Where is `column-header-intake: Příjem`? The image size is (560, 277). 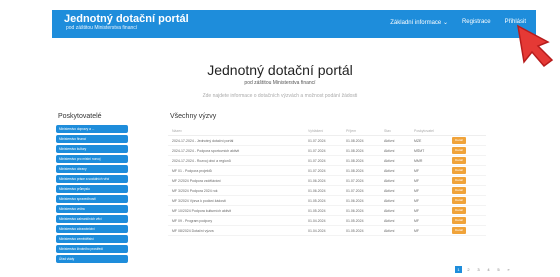 column-header-intake: Příjem is located at coordinates (365, 131).